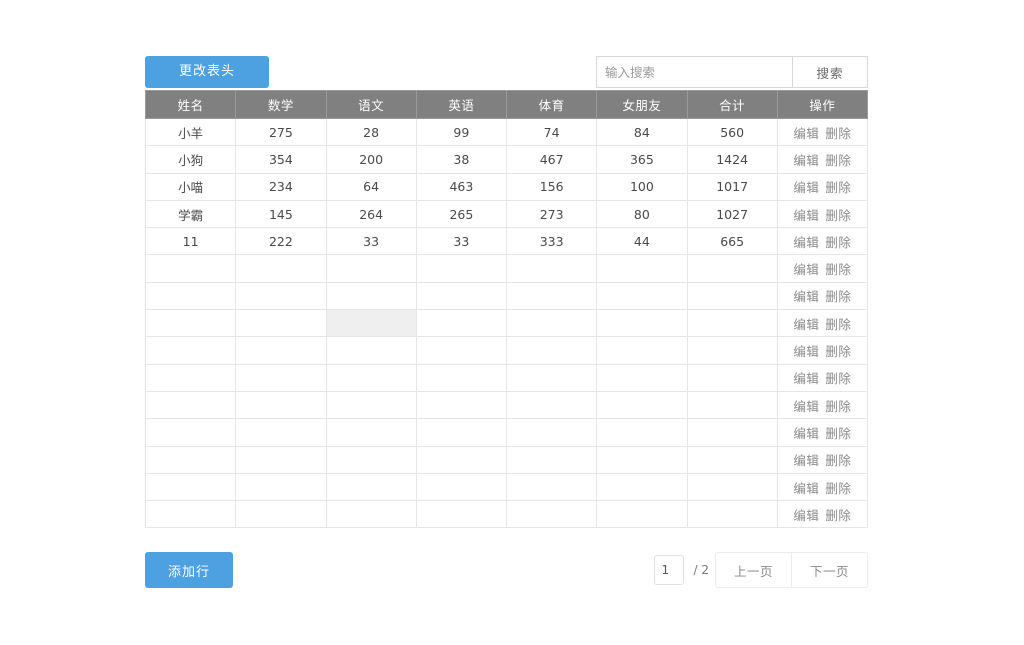  Describe the element at coordinates (281, 104) in the screenshot. I see `column-header-1: 数学` at that location.